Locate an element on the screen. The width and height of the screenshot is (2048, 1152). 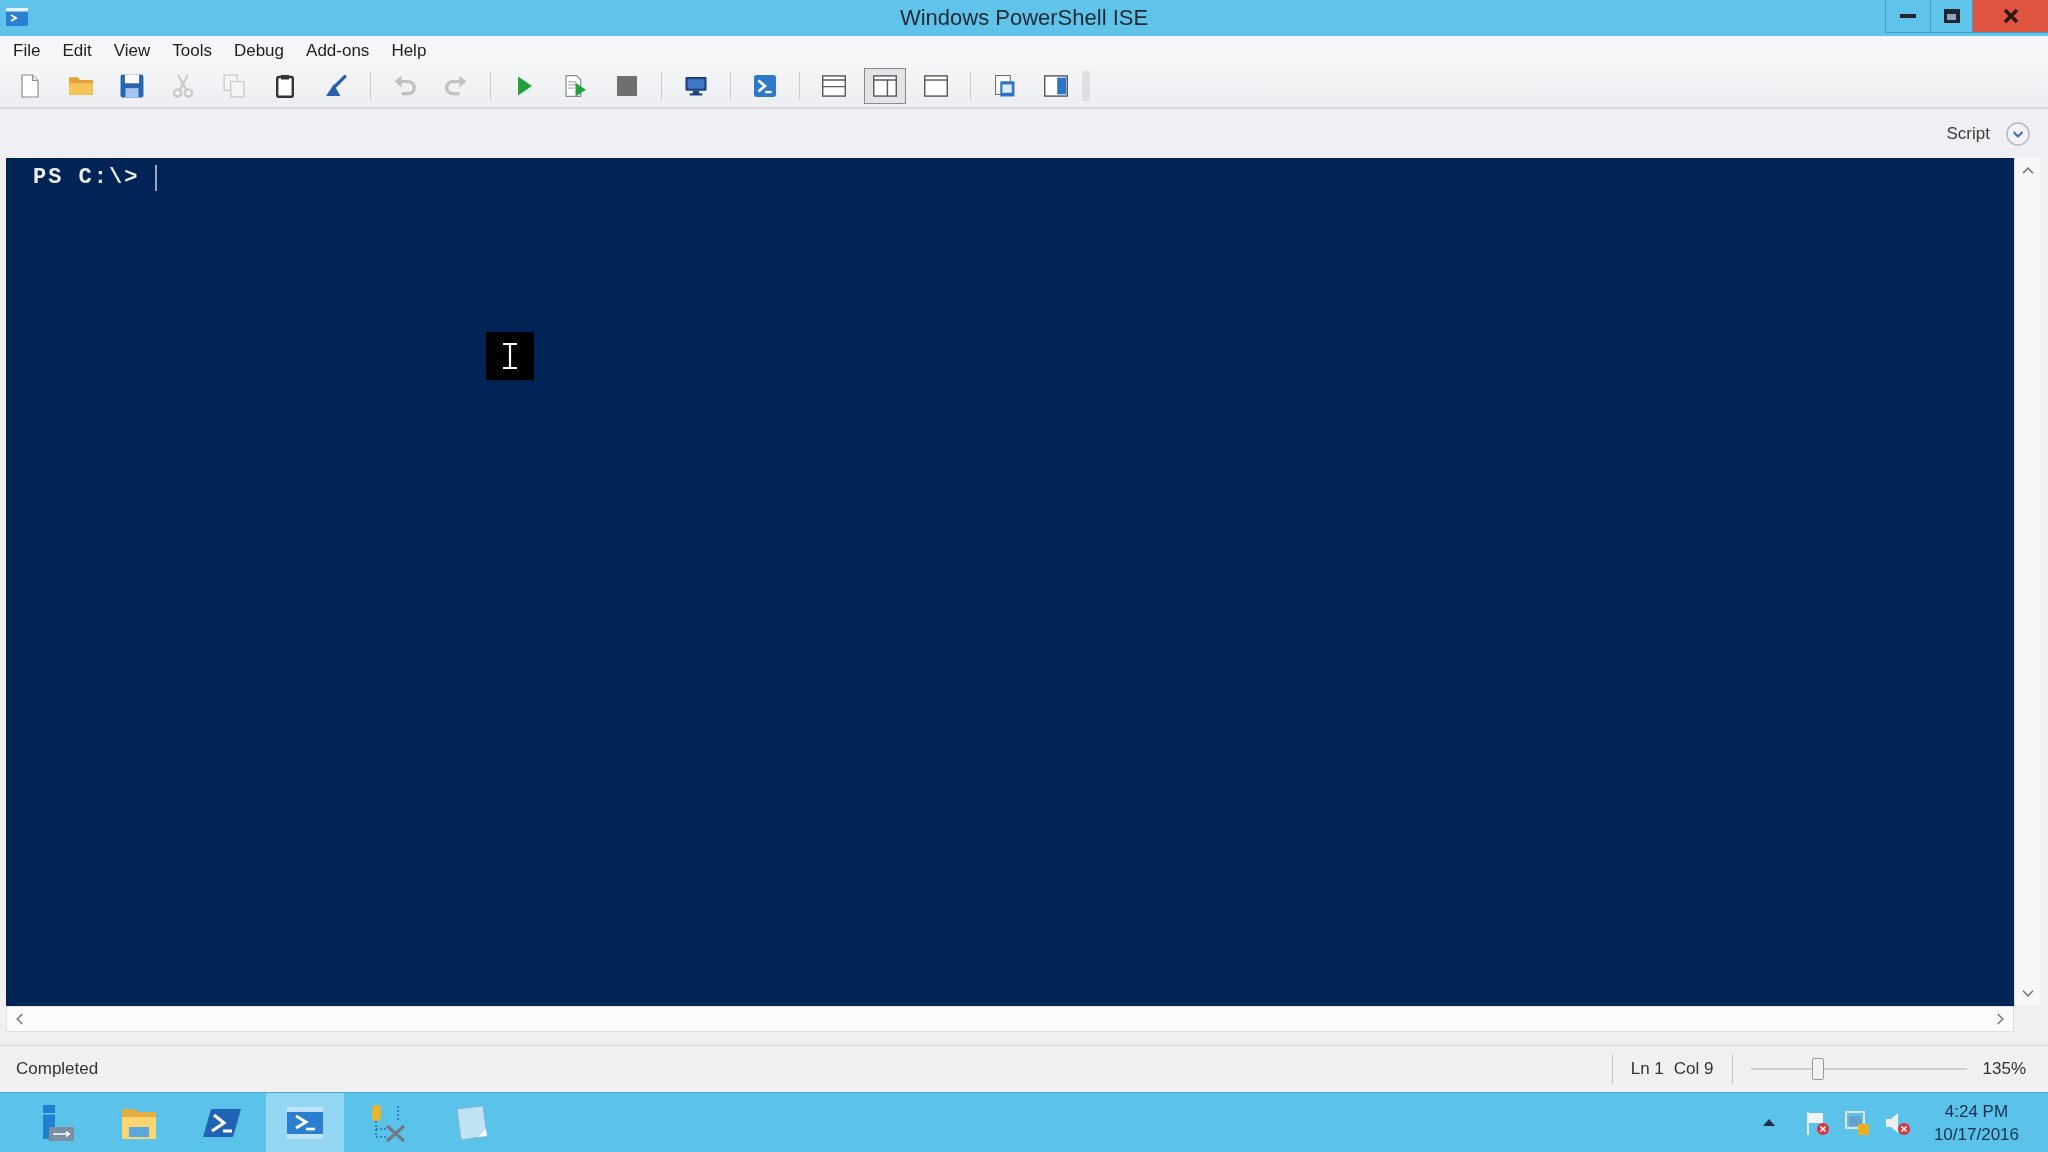
broom-icon is located at coordinates (336, 86).